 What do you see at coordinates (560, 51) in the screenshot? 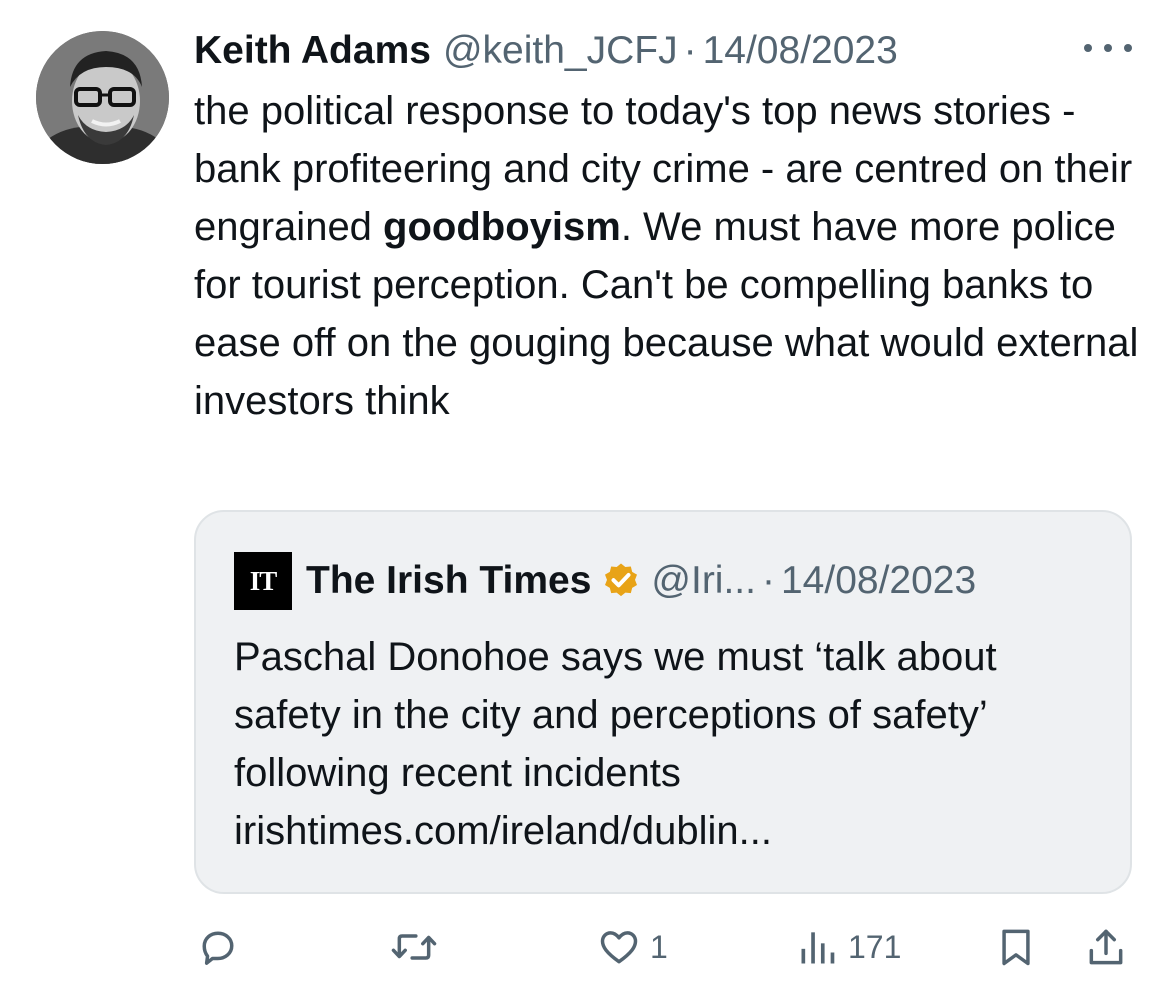
I see `author-handle: @keith_JCFJ` at bounding box center [560, 51].